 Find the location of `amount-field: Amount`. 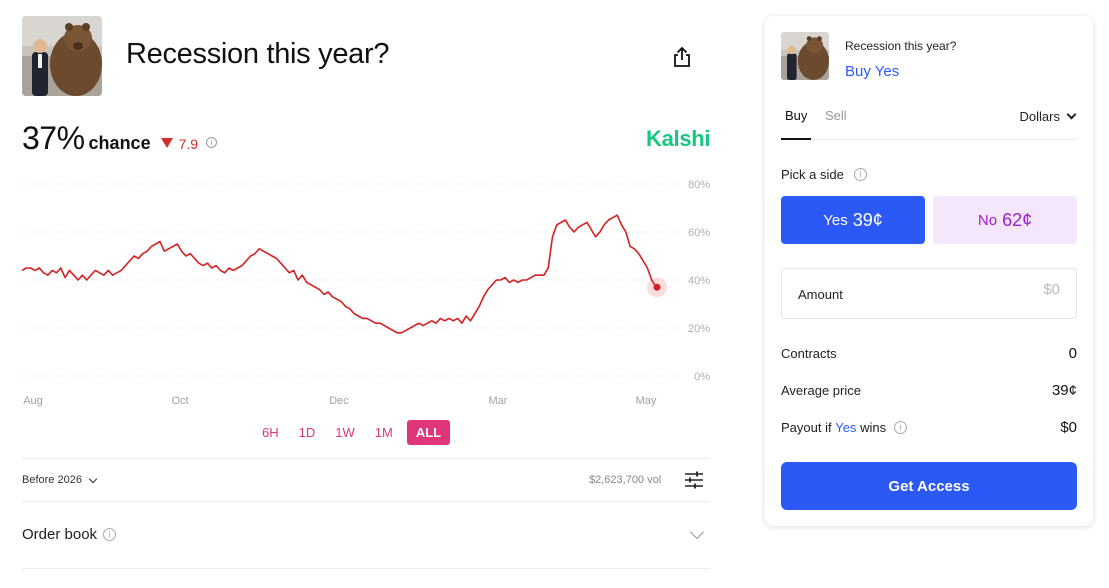

amount-field: Amount is located at coordinates (929, 293).